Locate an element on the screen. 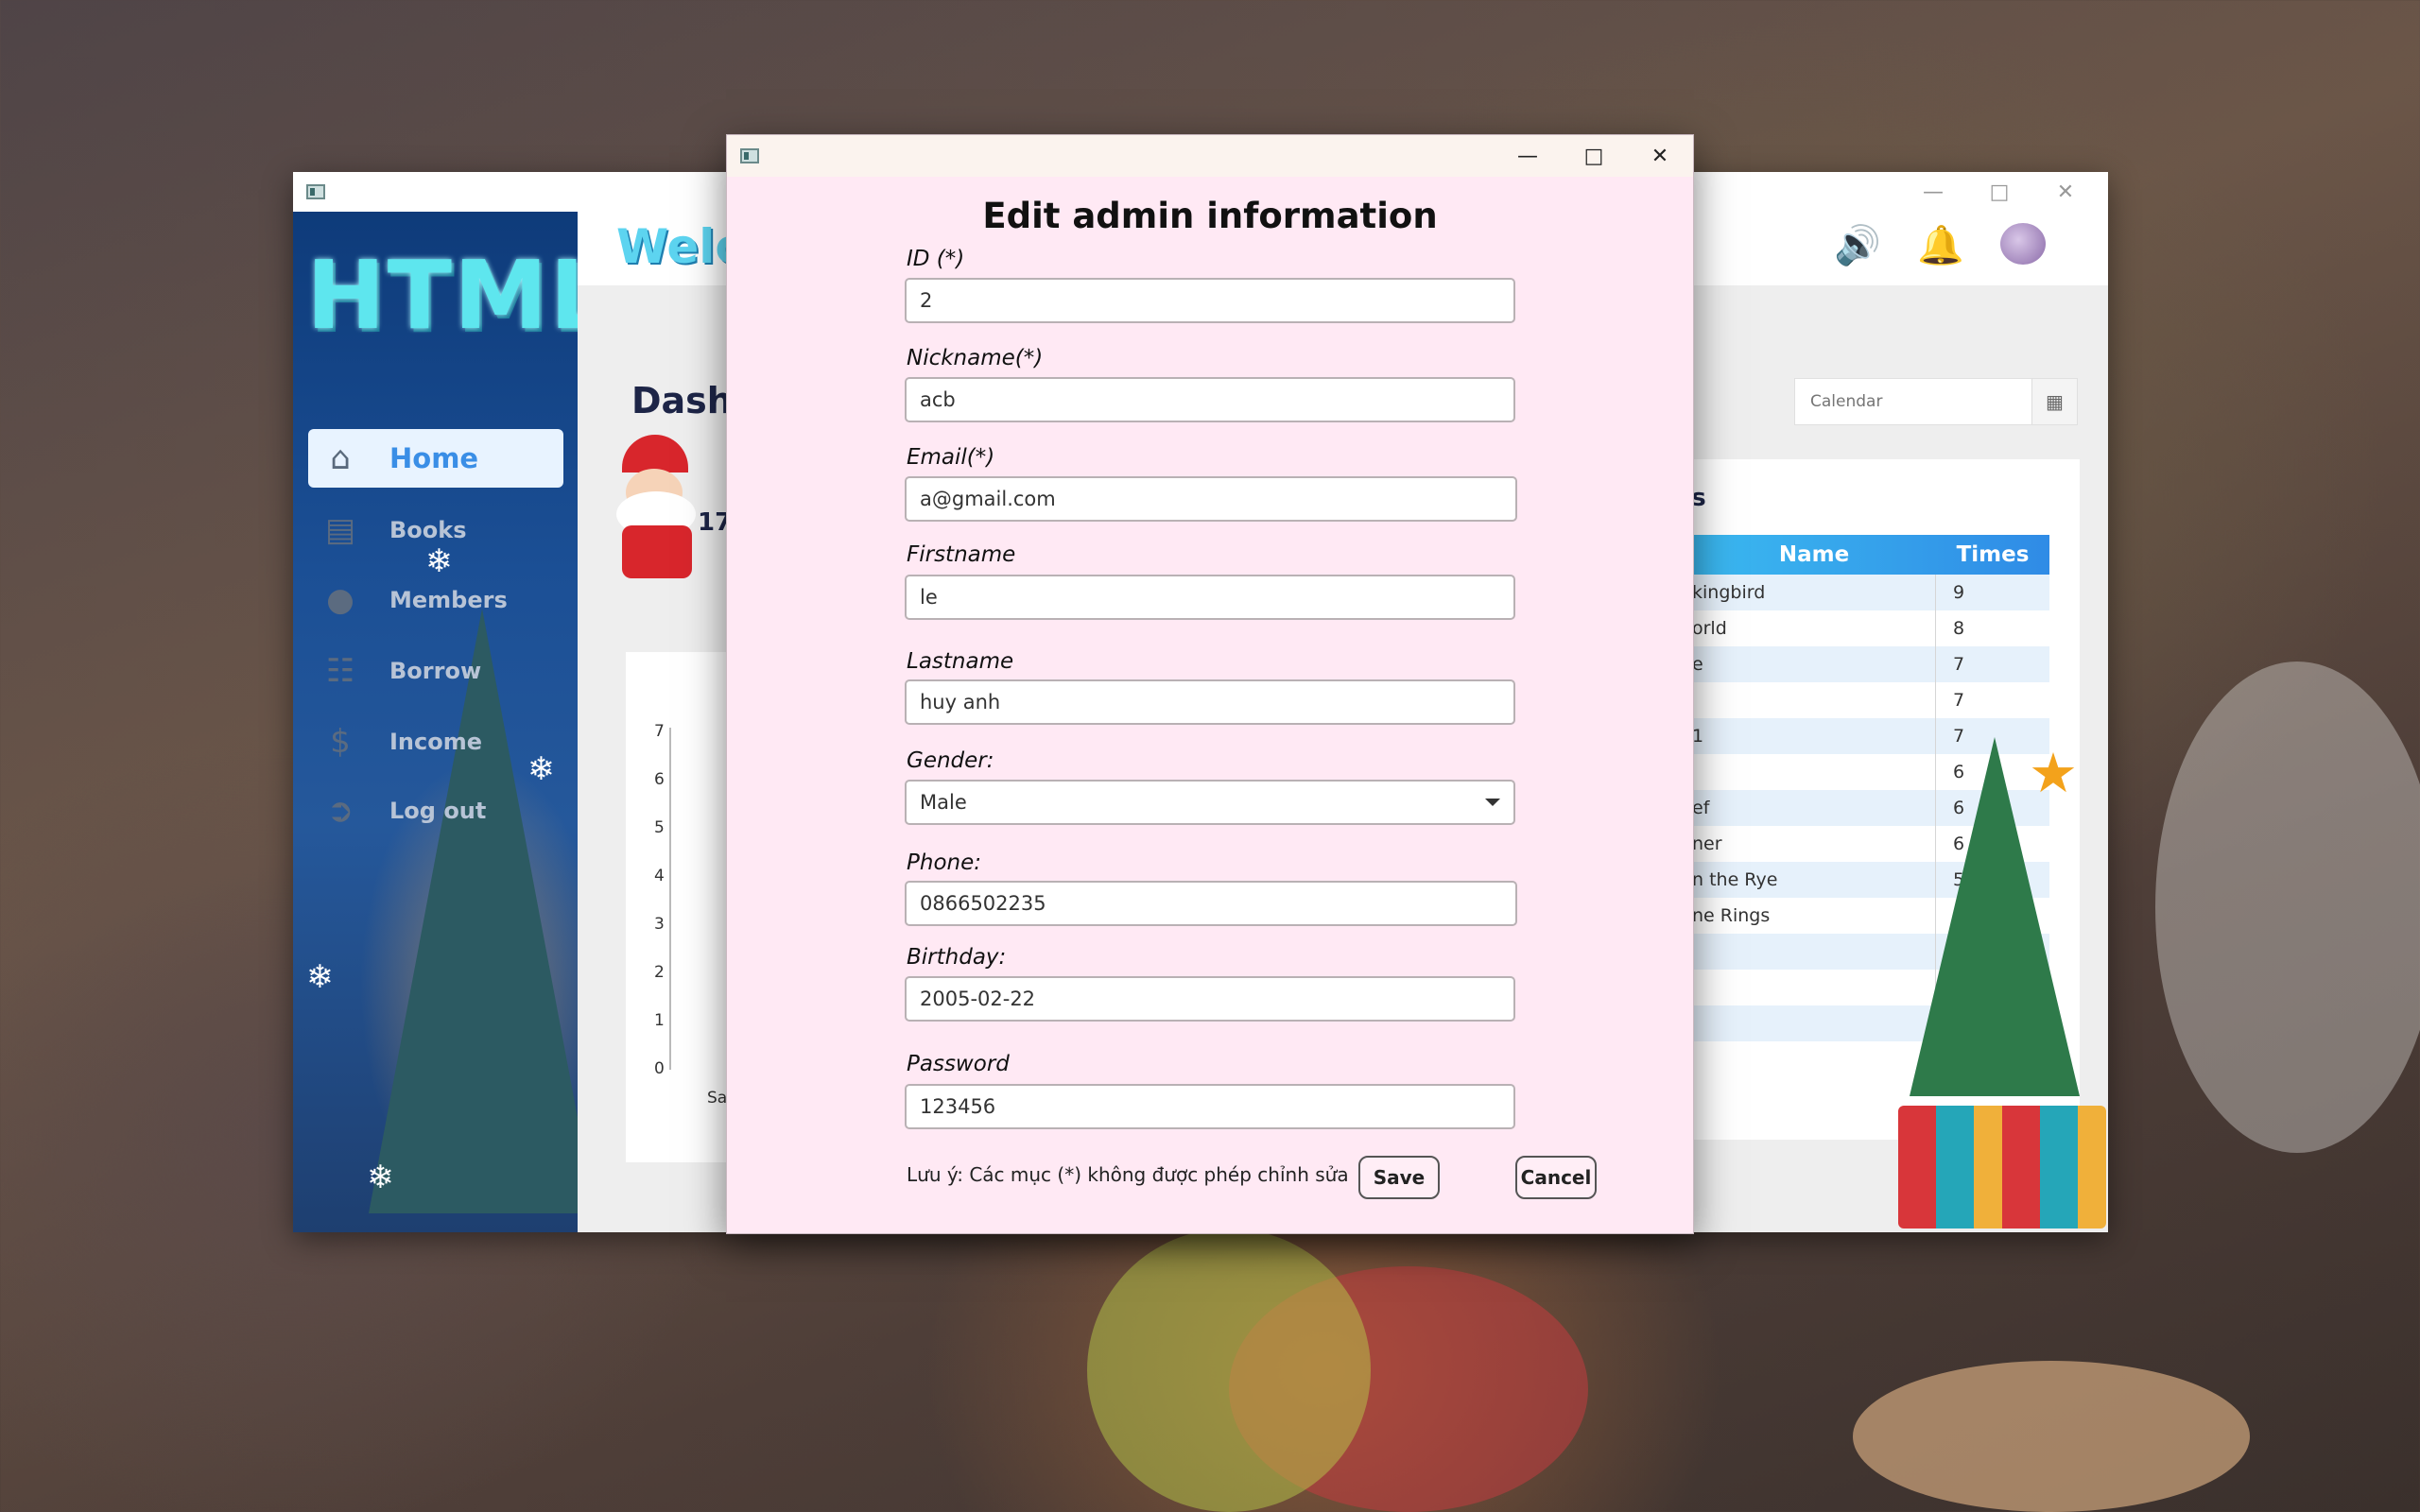 The image size is (2420, 1512). column-header-times: Times is located at coordinates (1993, 554).